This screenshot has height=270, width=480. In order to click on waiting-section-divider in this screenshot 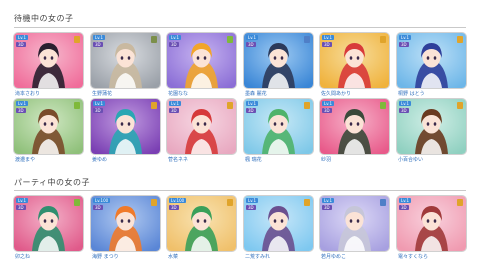, I will do `click(240, 27)`.